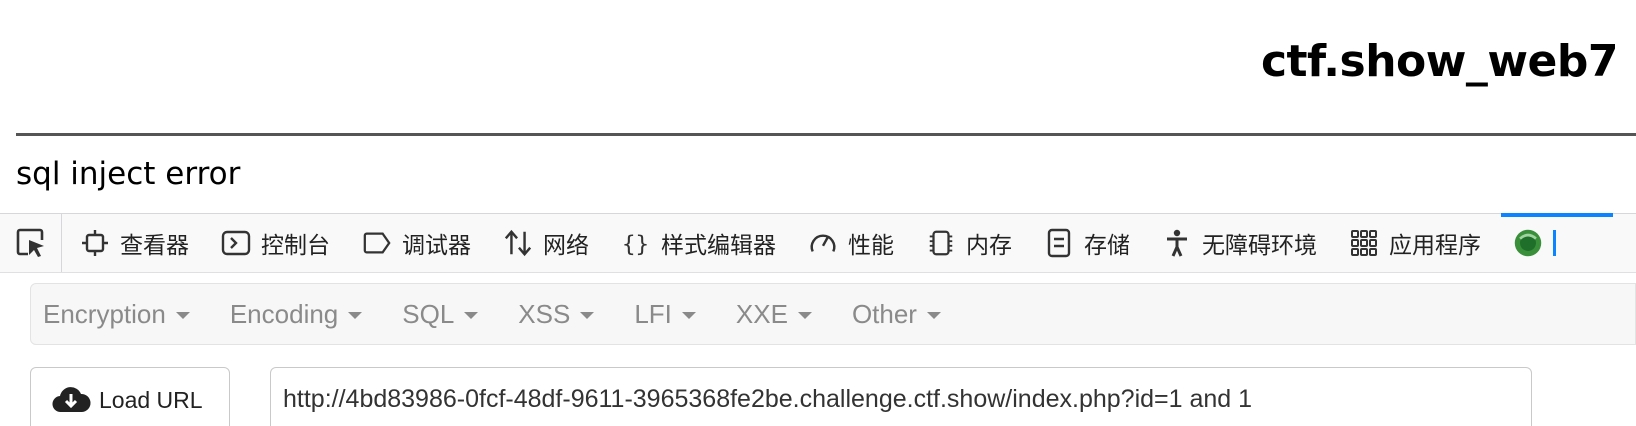 Image resolution: width=1636 pixels, height=426 pixels. I want to click on element-picker-icon, so click(30, 242).